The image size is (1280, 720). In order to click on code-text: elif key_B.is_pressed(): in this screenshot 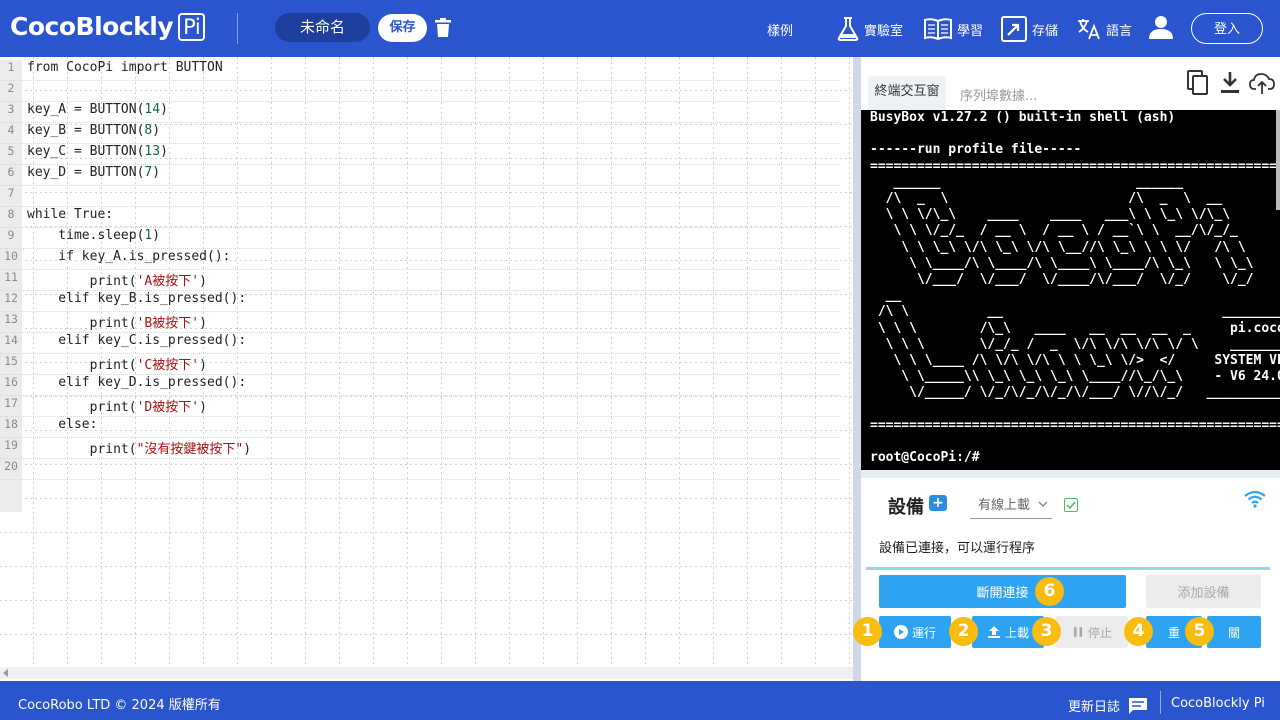, I will do `click(136, 298)`.